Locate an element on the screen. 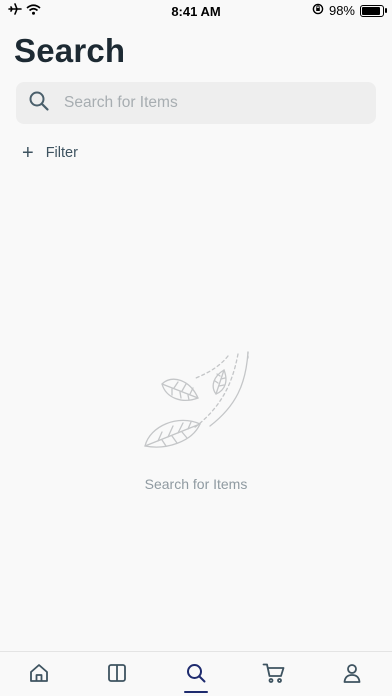 The width and height of the screenshot is (392, 696). status-bar-right: 98% is located at coordinates (349, 10).